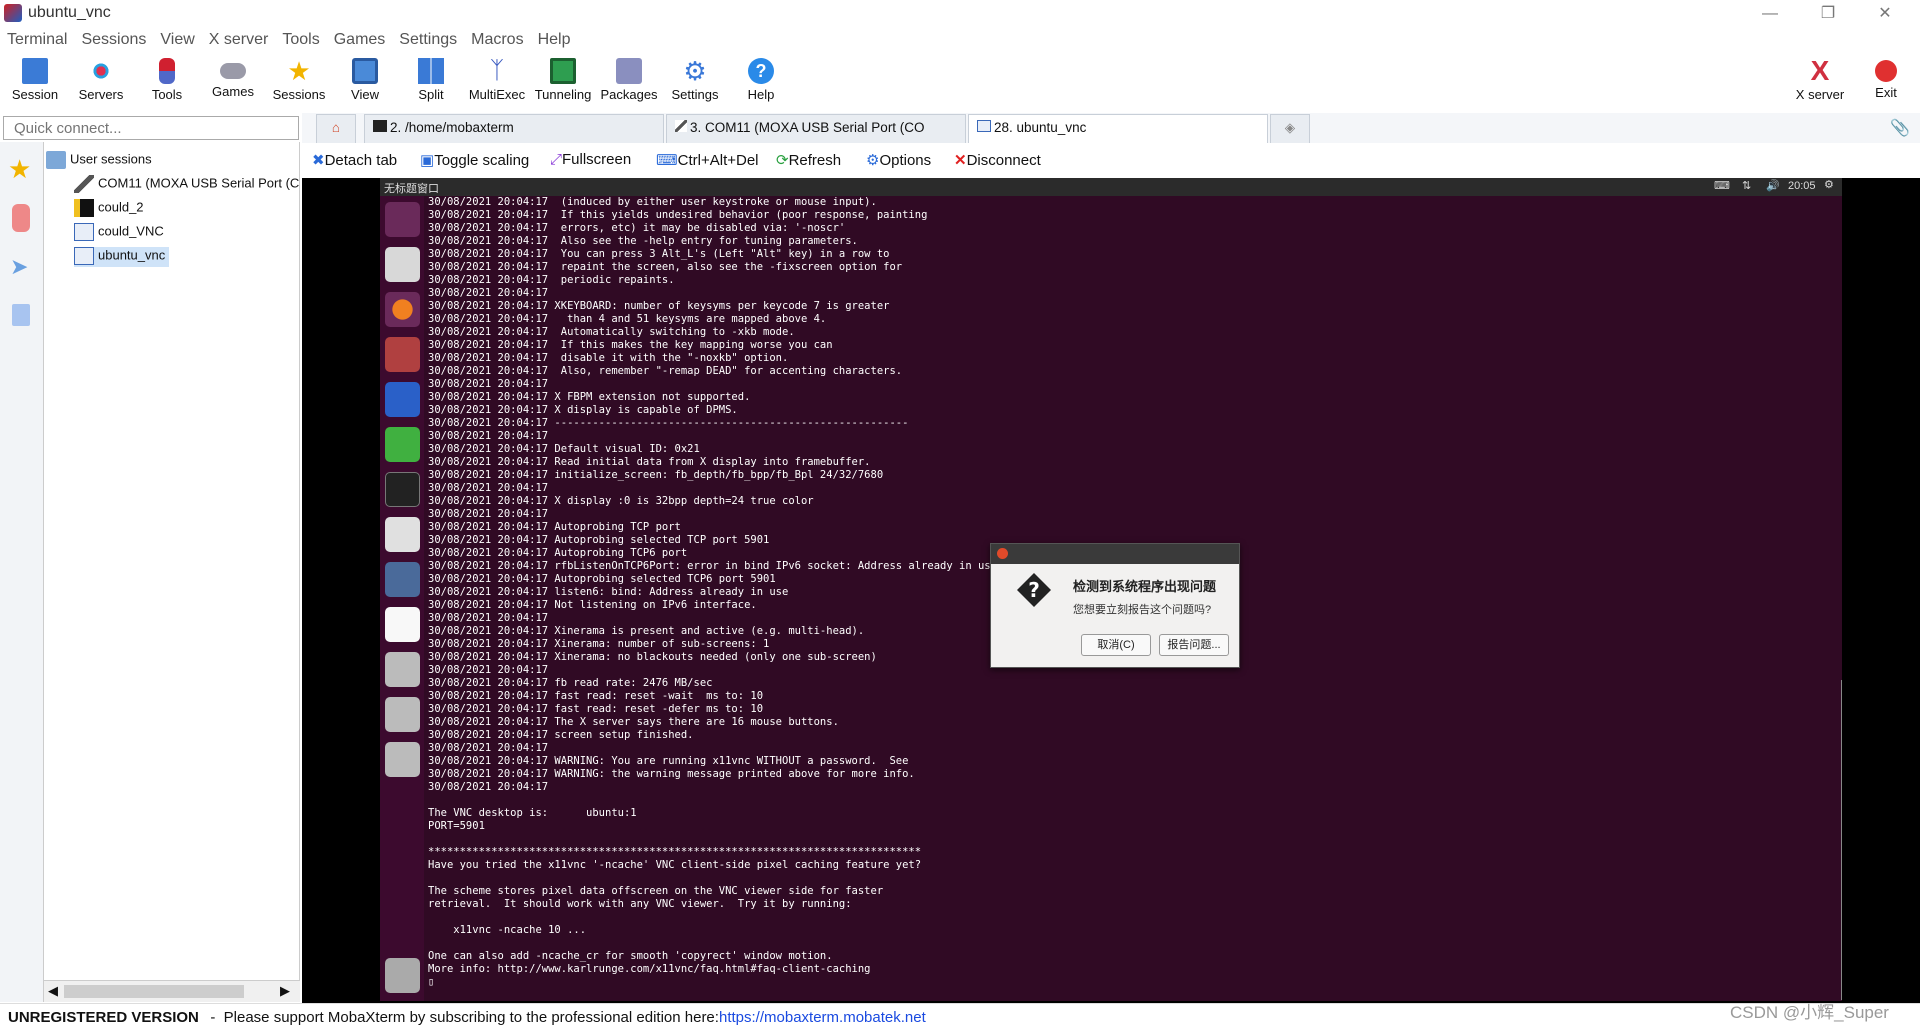 The height and width of the screenshot is (1030, 1920). Describe the element at coordinates (21, 218) in the screenshot. I see `tools-tab-icon` at that location.